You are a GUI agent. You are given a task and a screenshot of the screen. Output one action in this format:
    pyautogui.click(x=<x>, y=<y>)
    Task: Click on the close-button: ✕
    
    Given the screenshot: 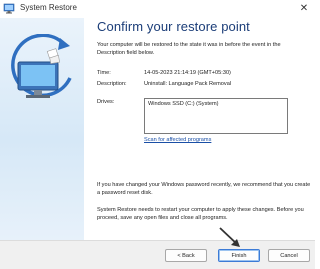 What is the action you would take?
    pyautogui.click(x=304, y=9)
    